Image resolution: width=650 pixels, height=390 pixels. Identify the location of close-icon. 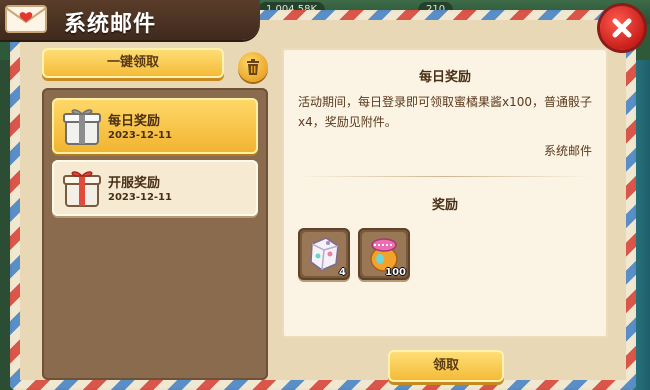
(622, 28).